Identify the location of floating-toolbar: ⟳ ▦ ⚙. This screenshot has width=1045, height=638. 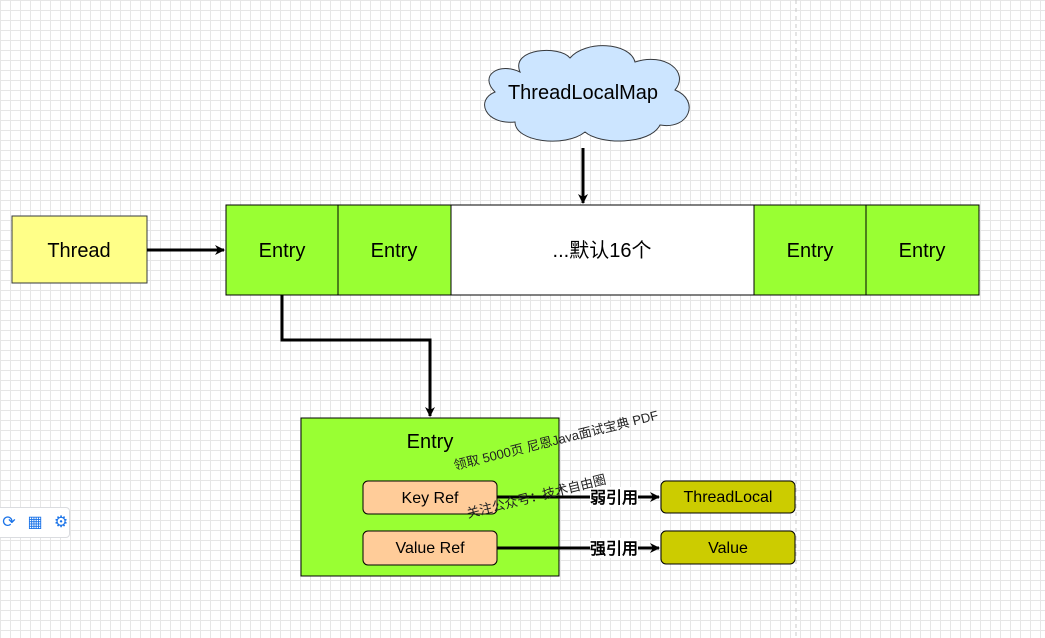
(35, 522).